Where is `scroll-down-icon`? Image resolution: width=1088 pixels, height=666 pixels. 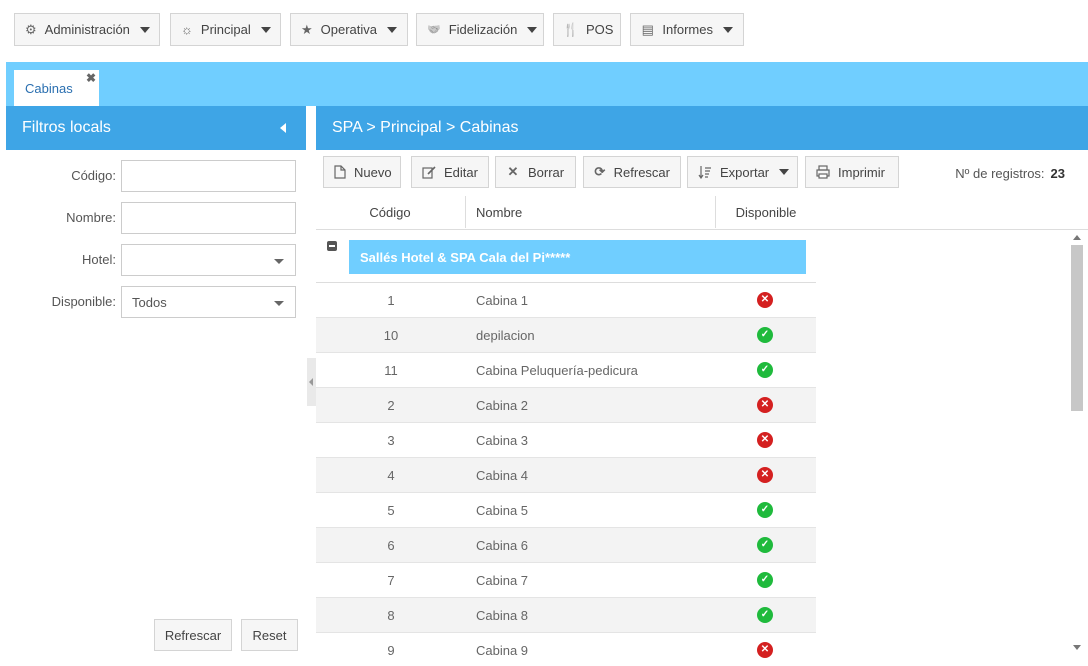
scroll-down-icon is located at coordinates (1077, 647).